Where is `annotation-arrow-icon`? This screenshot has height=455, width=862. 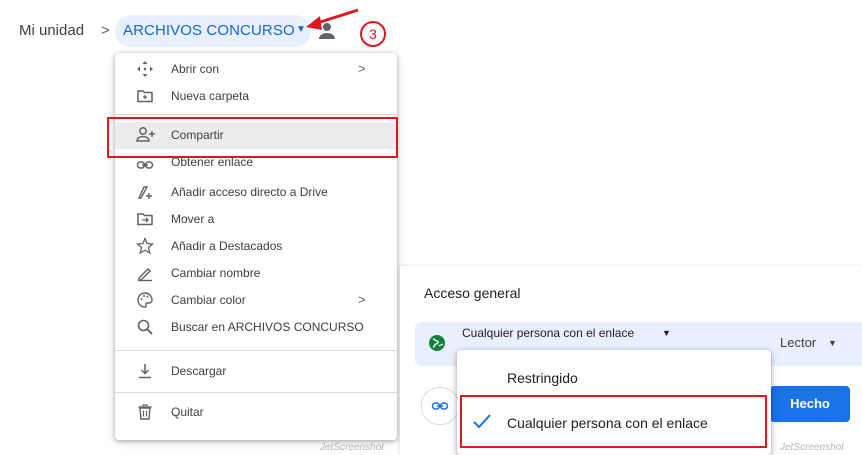
annotation-arrow-icon is located at coordinates (332, 19).